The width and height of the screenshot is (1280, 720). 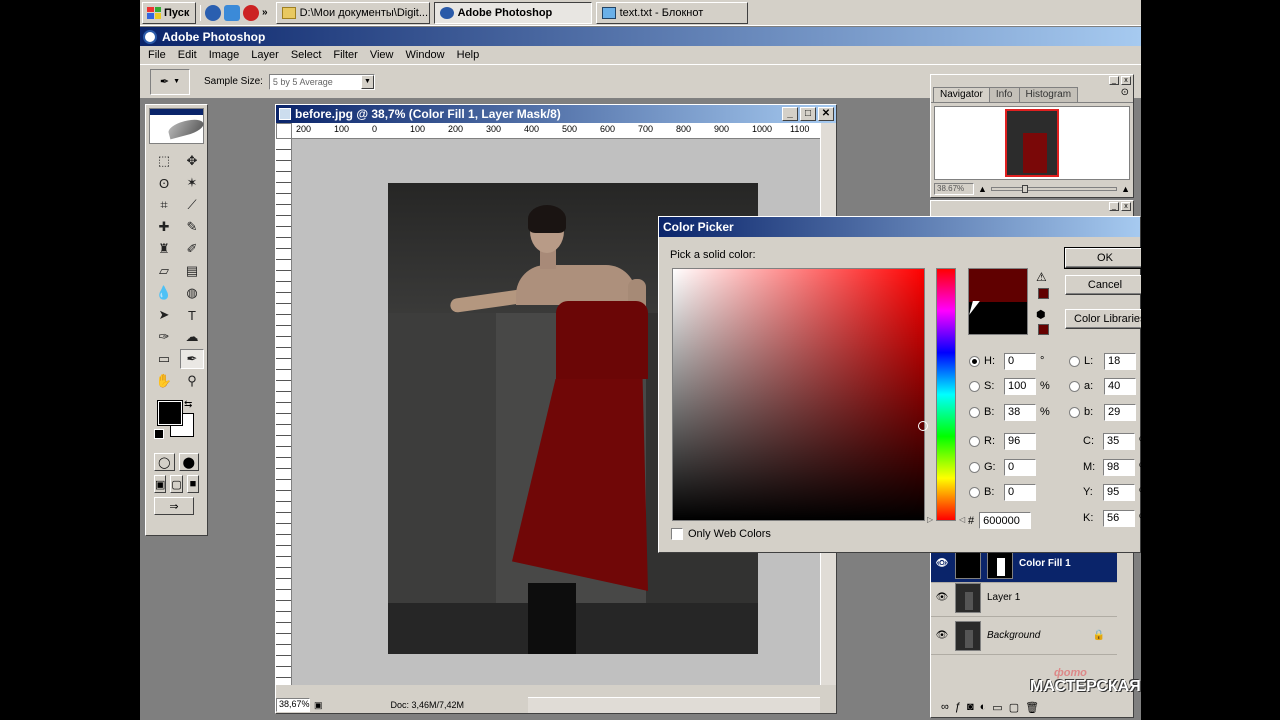 What do you see at coordinates (808, 114) in the screenshot?
I see `maximize-button: □` at bounding box center [808, 114].